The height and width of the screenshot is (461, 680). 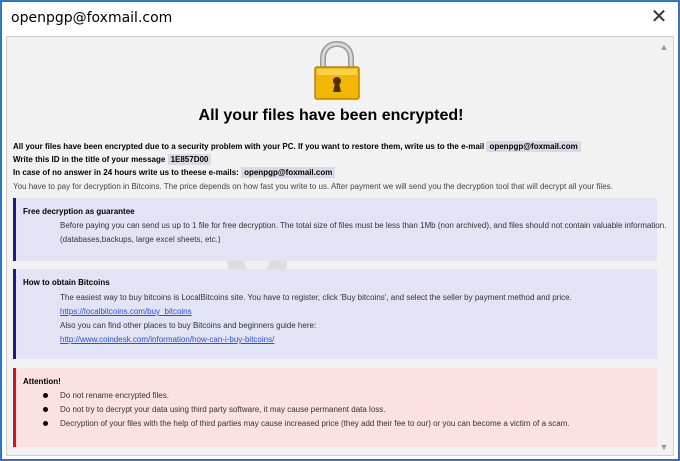 I want to click on close-button: ✕, so click(x=659, y=17).